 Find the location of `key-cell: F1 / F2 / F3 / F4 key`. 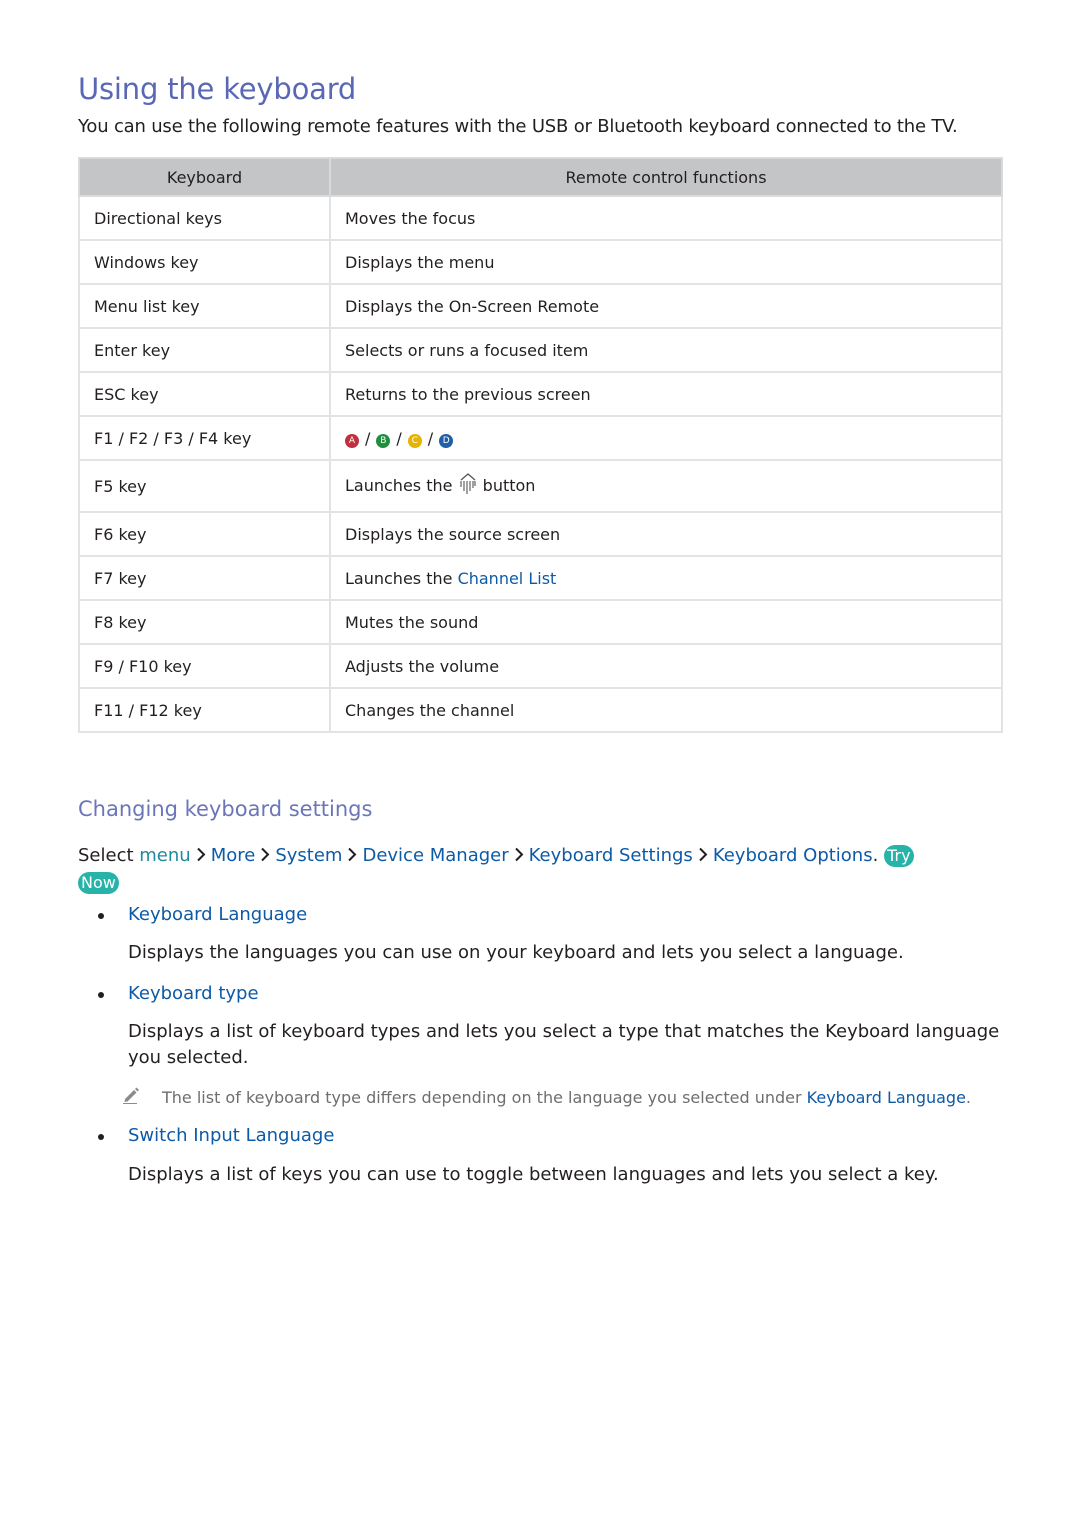

key-cell: F1 / F2 / F3 / F4 key is located at coordinates (204, 438).